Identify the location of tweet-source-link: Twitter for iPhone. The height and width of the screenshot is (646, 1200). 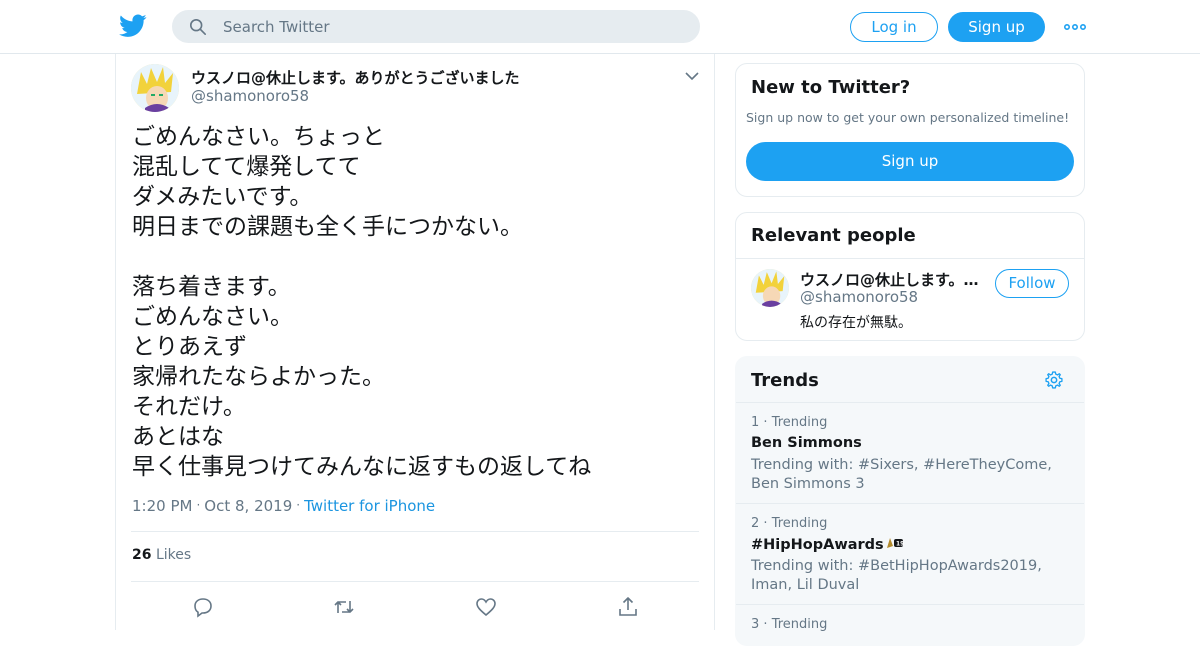
(369, 506).